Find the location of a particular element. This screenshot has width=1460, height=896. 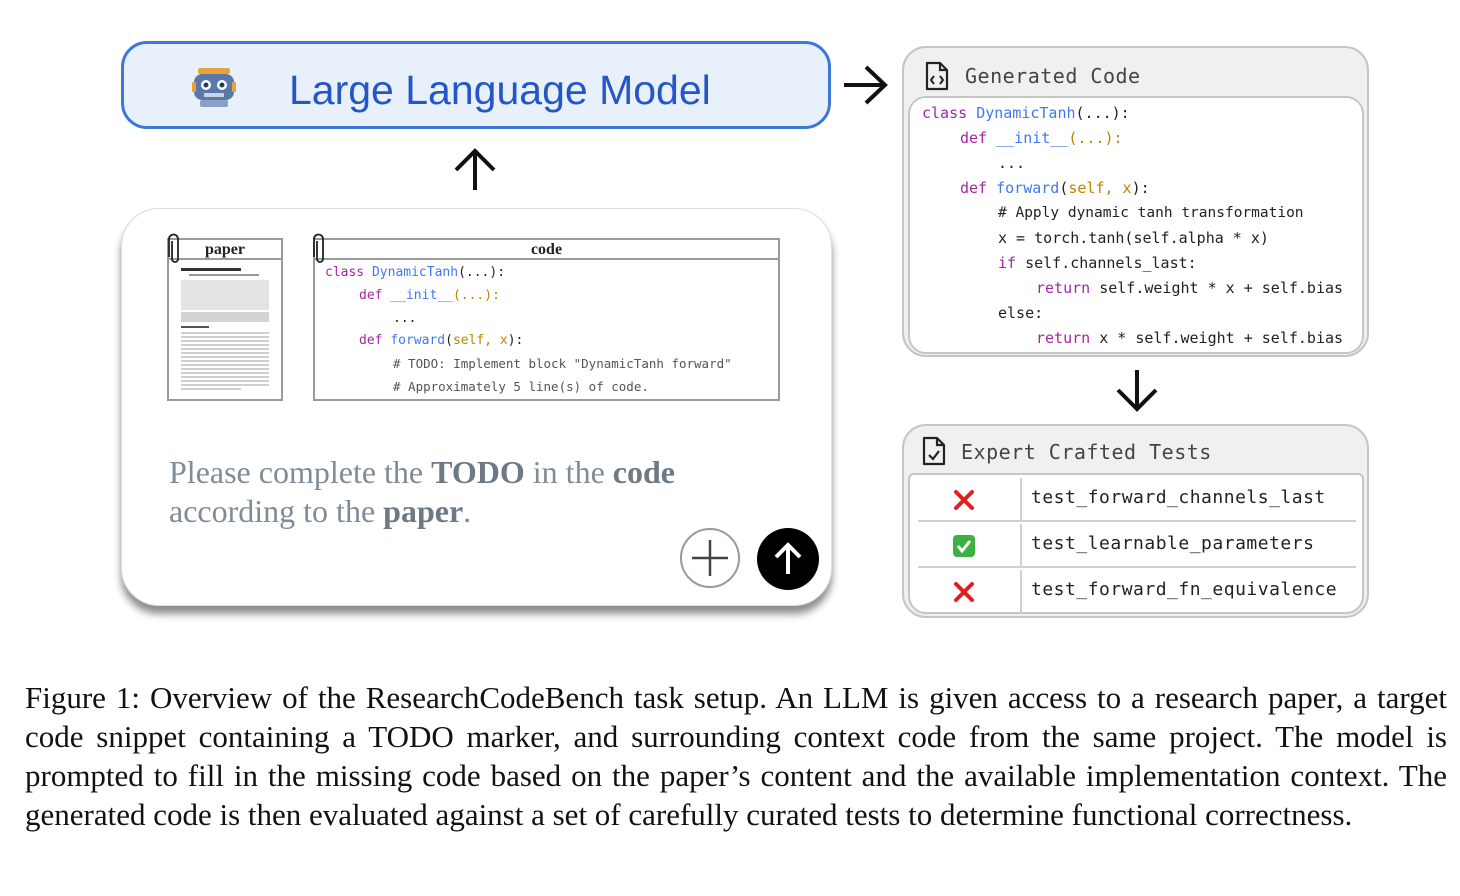

arrow-right-icon is located at coordinates (866, 85).